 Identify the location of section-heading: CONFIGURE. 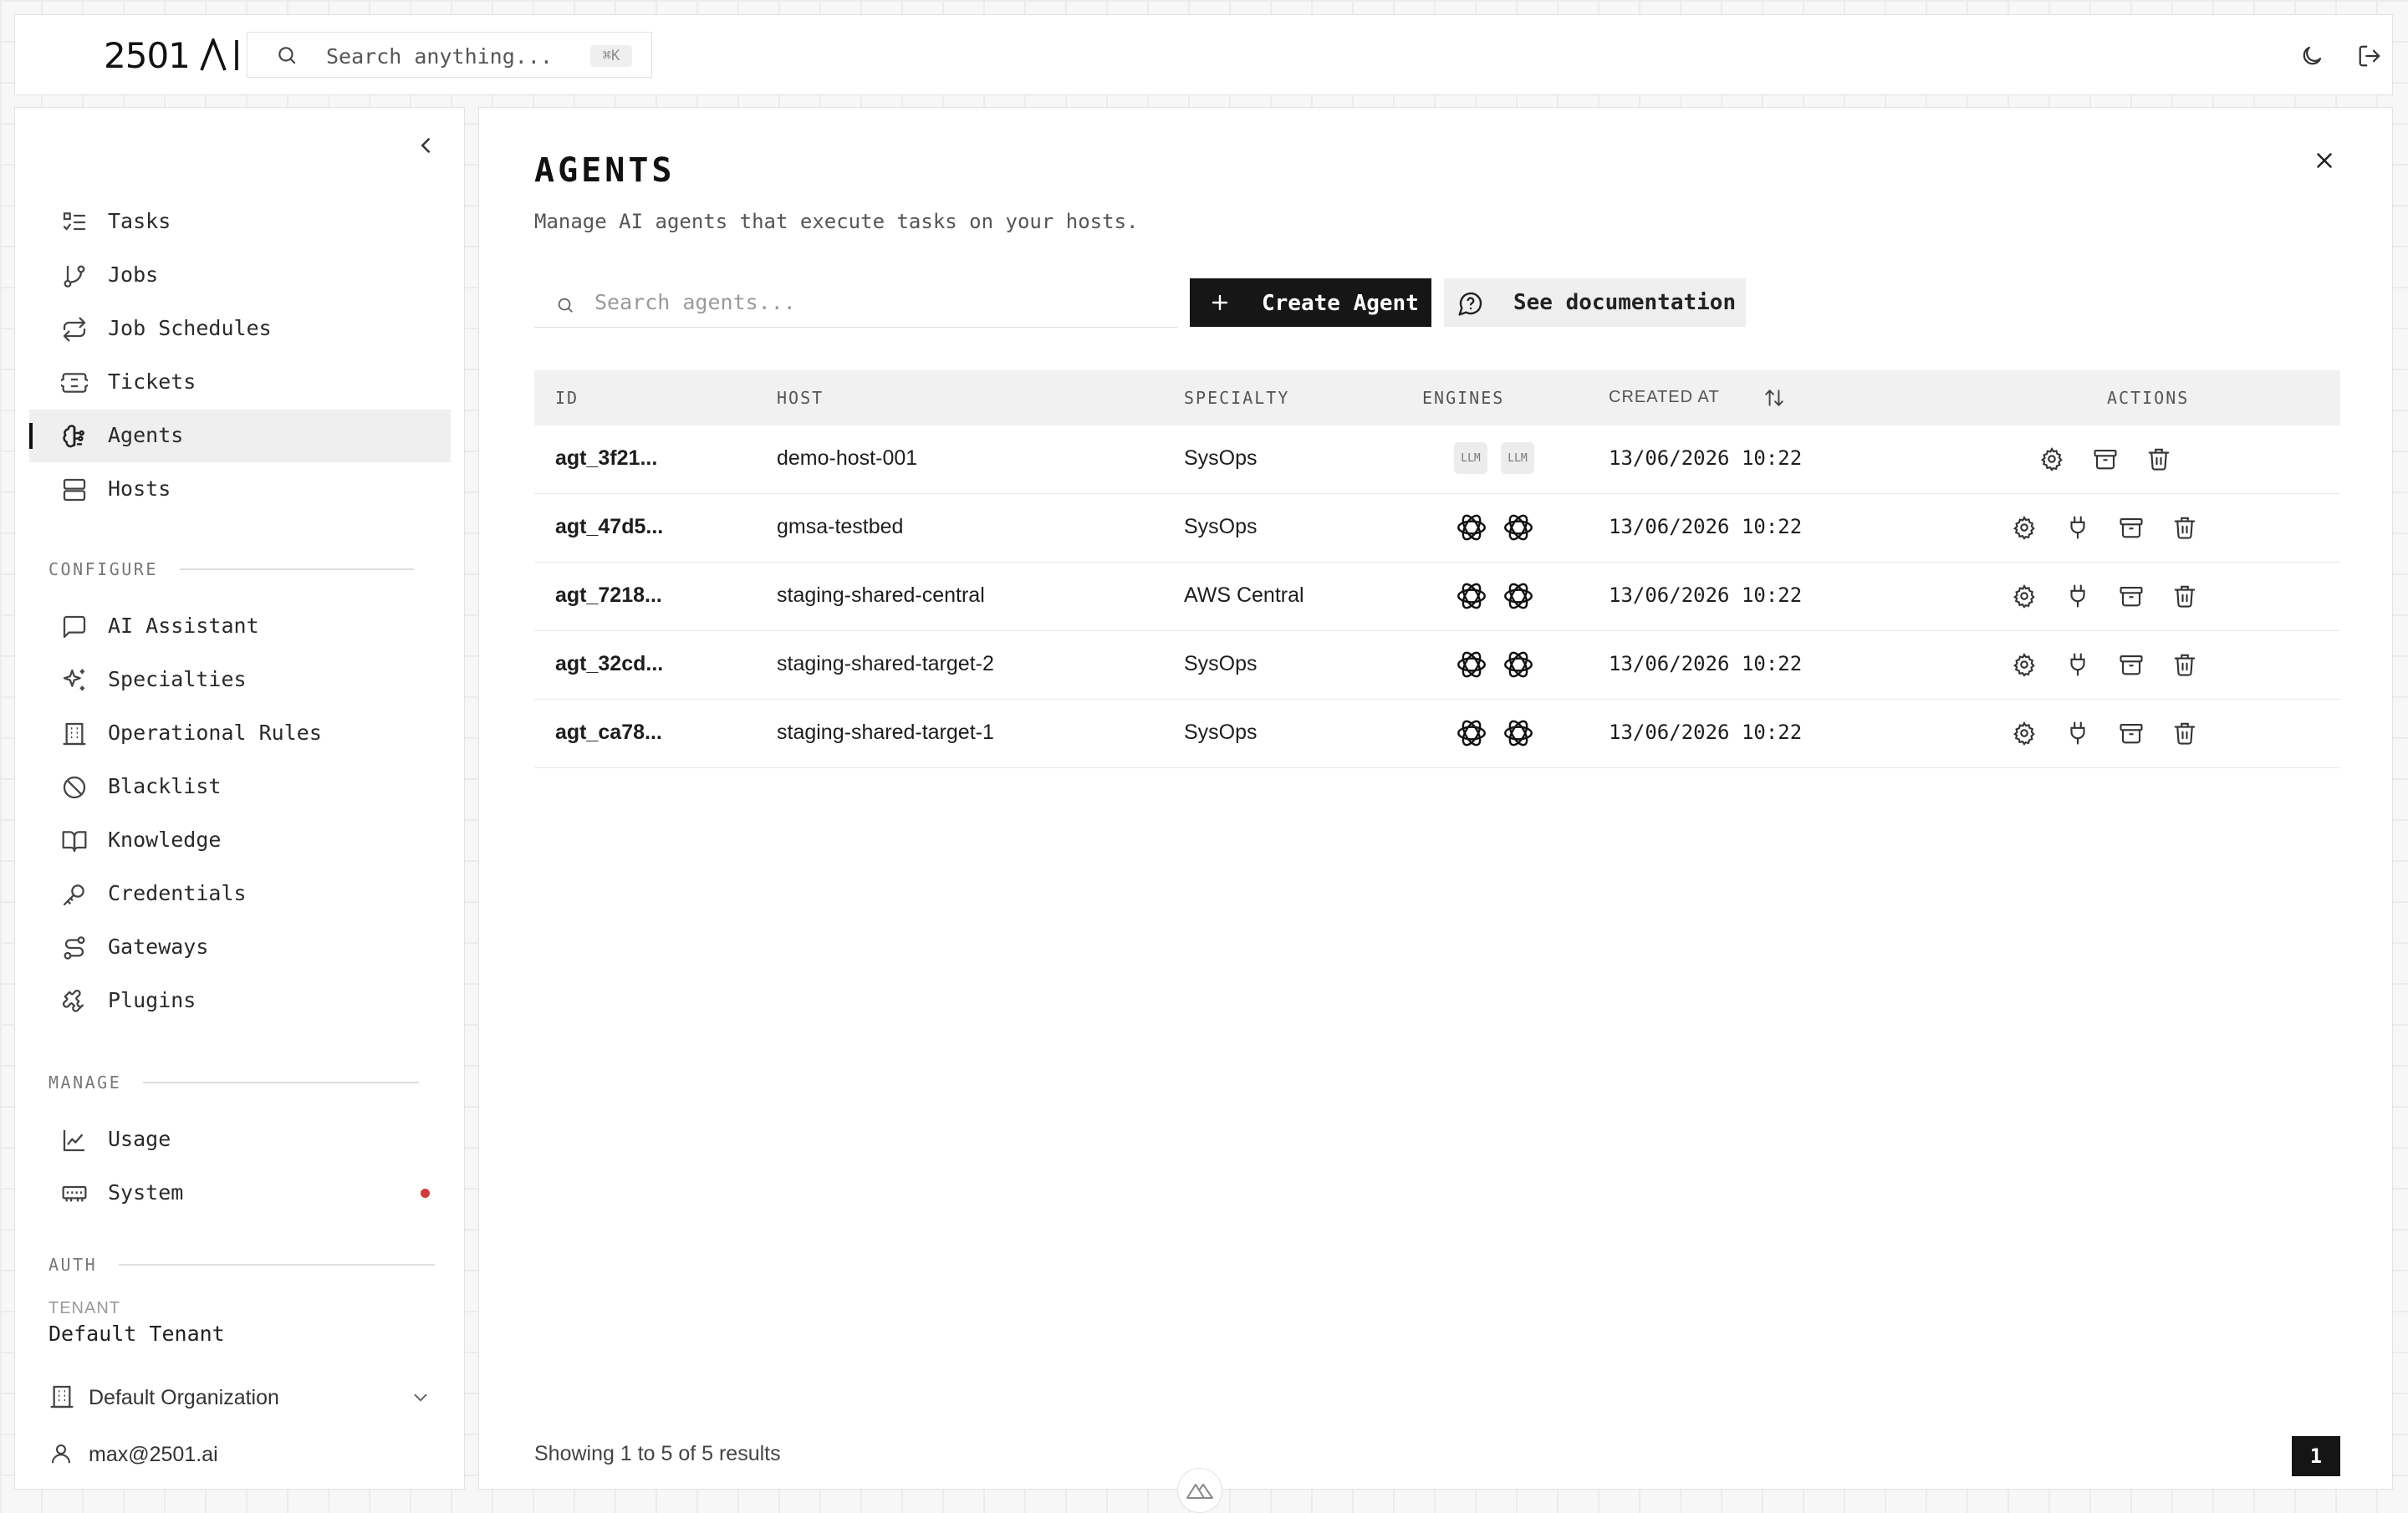
(103, 569).